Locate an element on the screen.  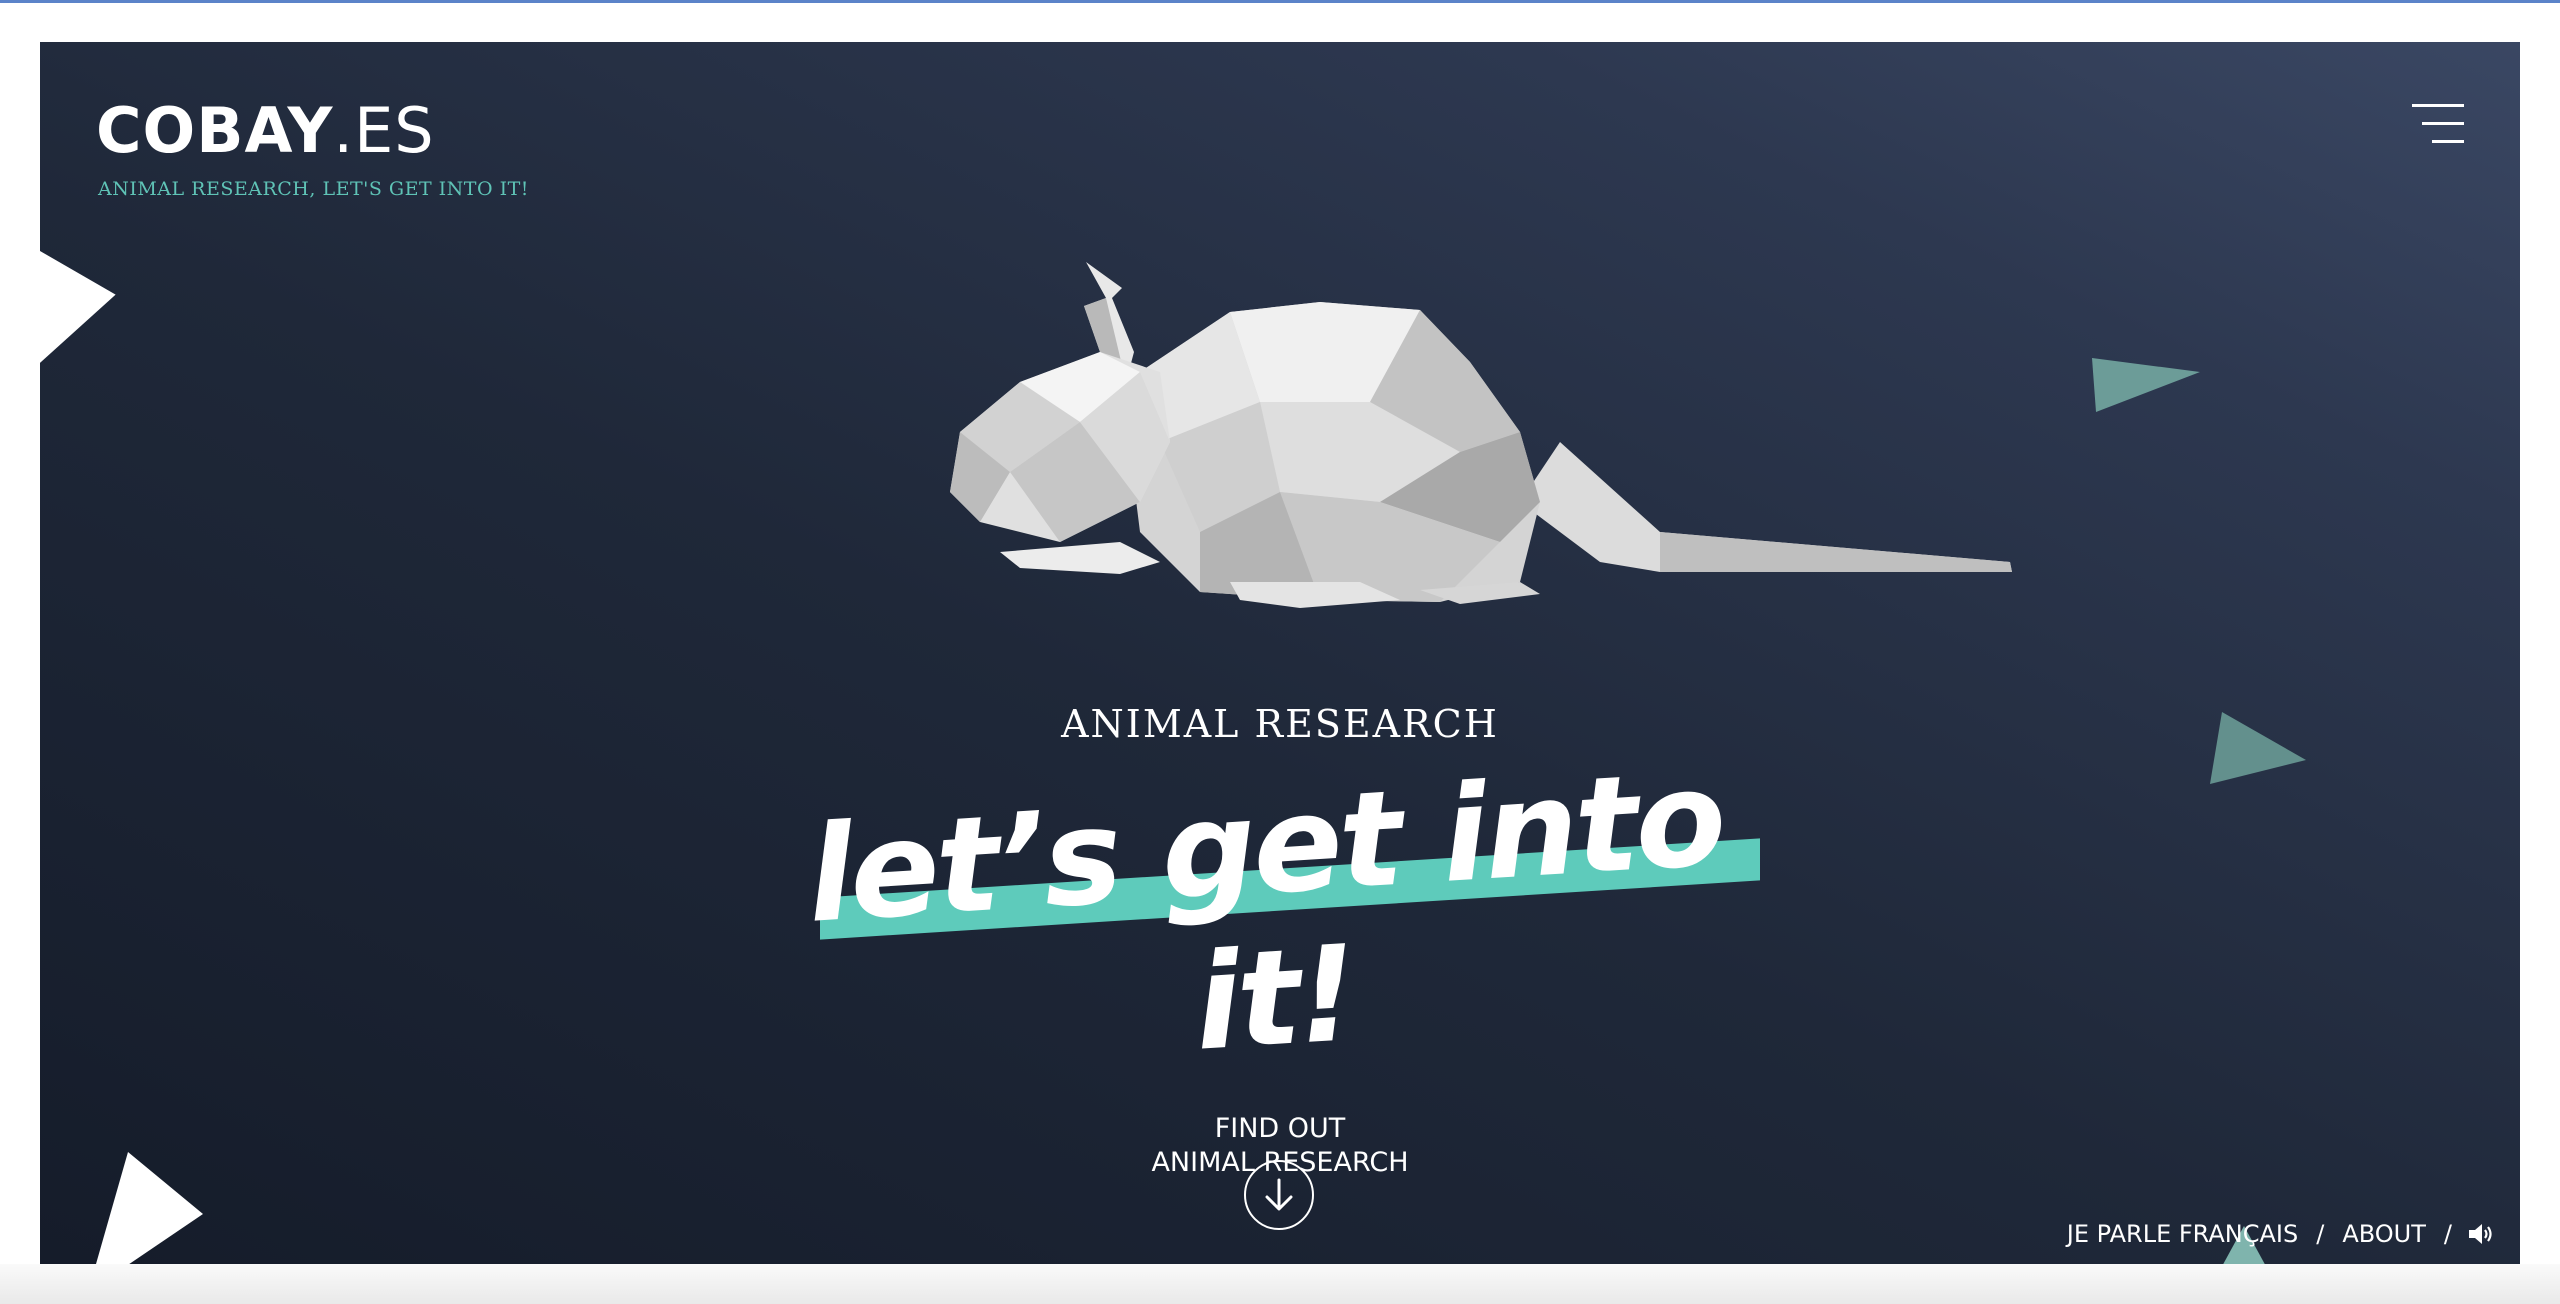
low-poly-rat-illustration is located at coordinates (1481, 435).